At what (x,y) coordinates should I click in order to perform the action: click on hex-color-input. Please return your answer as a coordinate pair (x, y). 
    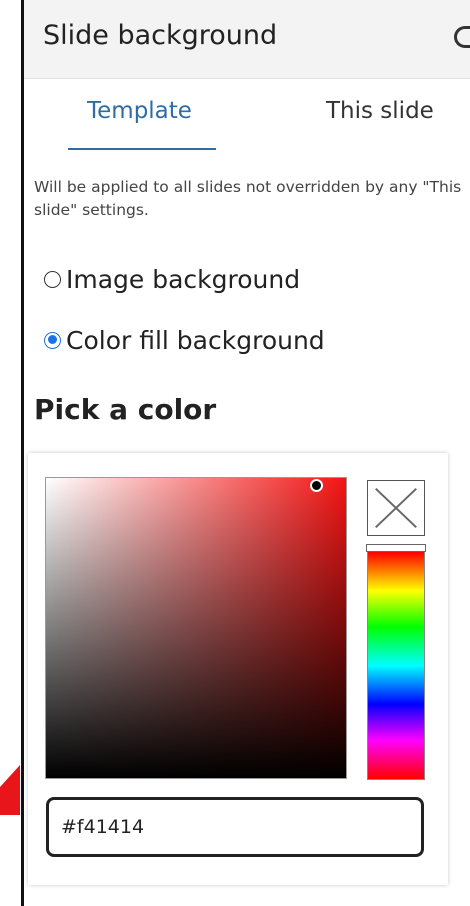
    Looking at the image, I should click on (235, 827).